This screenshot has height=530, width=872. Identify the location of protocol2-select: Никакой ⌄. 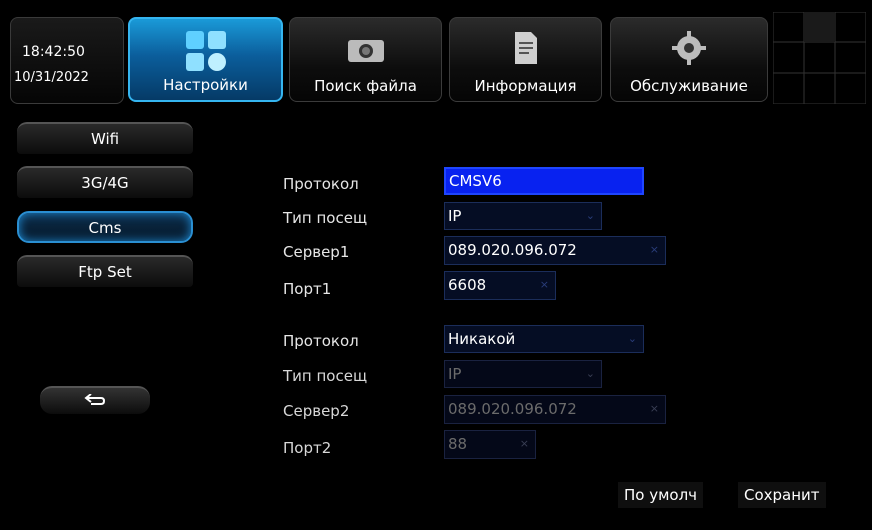
(544, 339).